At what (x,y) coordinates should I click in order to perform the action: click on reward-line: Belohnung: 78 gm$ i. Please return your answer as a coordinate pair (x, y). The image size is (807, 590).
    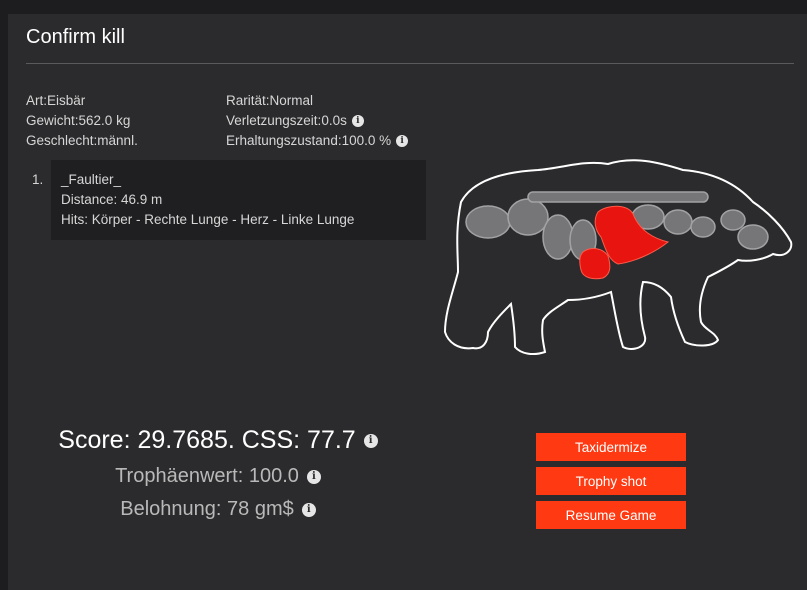
    Looking at the image, I should click on (218, 509).